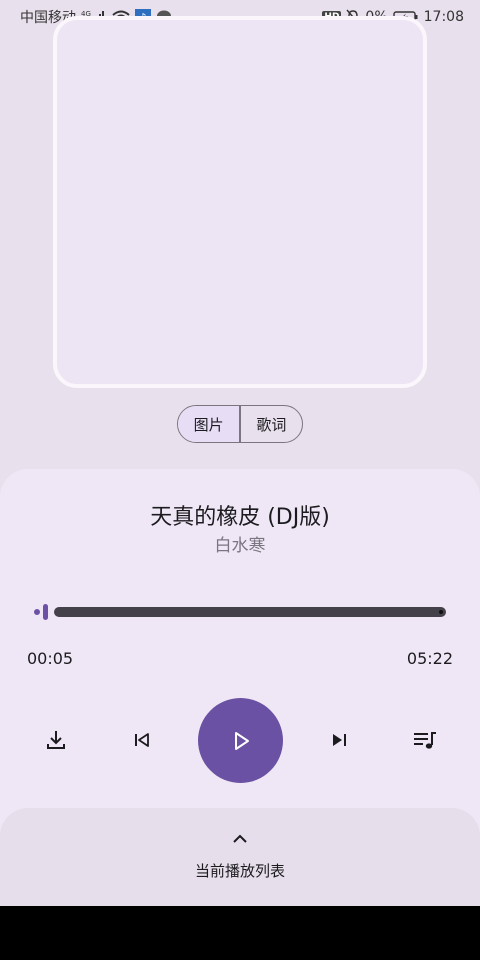 The height and width of the screenshot is (960, 480). What do you see at coordinates (240, 857) in the screenshot?
I see `current-playlist-sheet: 当前播放列表` at bounding box center [240, 857].